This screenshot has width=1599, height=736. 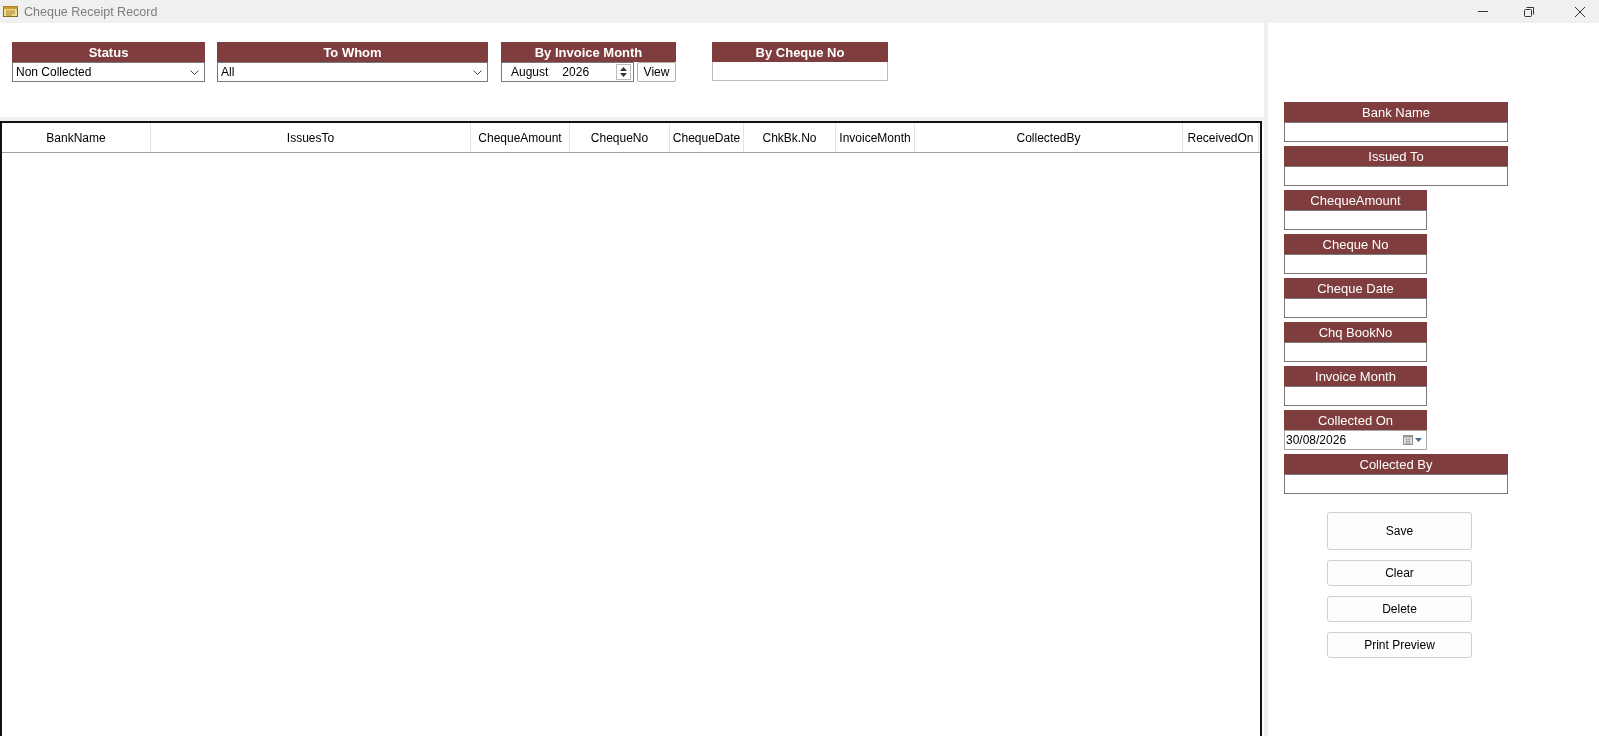 What do you see at coordinates (1049, 137) in the screenshot?
I see `column-header: CollectedBy` at bounding box center [1049, 137].